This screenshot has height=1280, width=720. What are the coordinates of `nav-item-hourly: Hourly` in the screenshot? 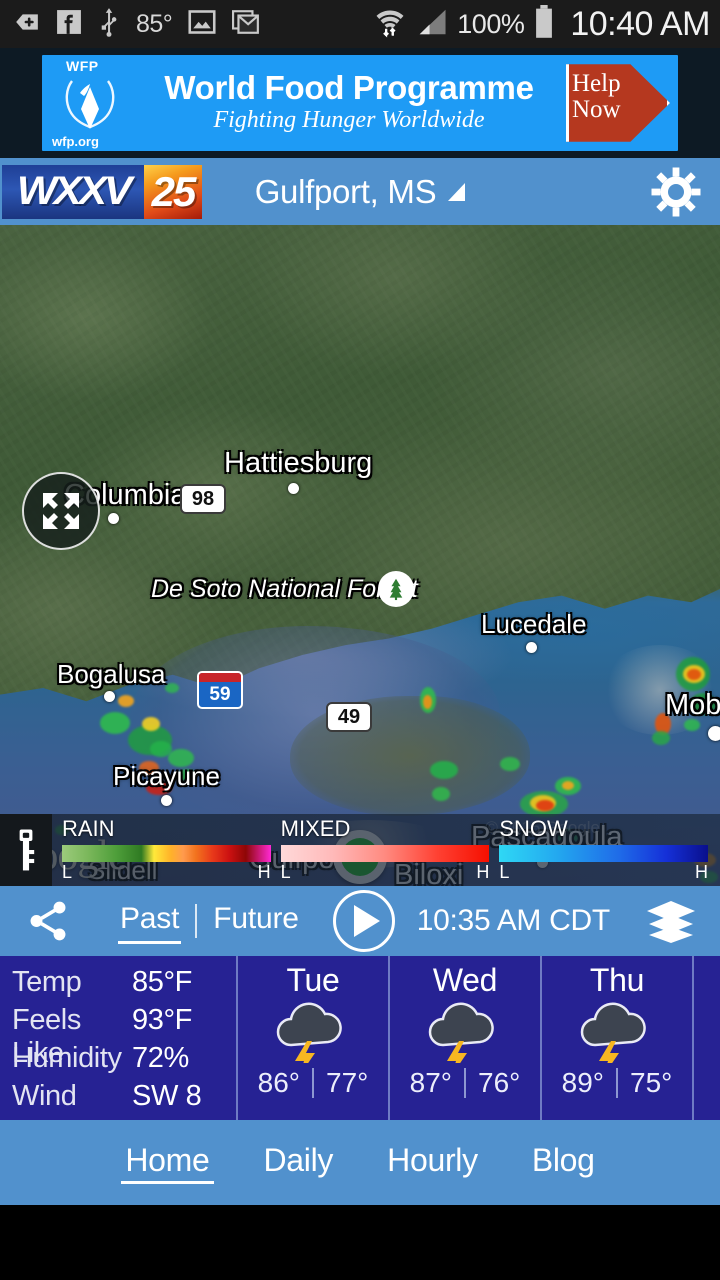 It's located at (432, 1163).